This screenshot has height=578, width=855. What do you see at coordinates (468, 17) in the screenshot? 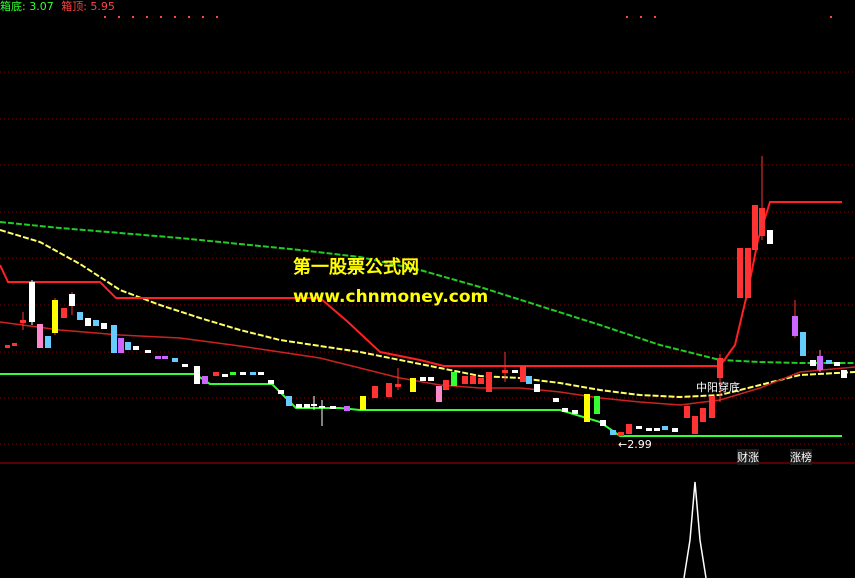
I see `top-ticks` at bounding box center [468, 17].